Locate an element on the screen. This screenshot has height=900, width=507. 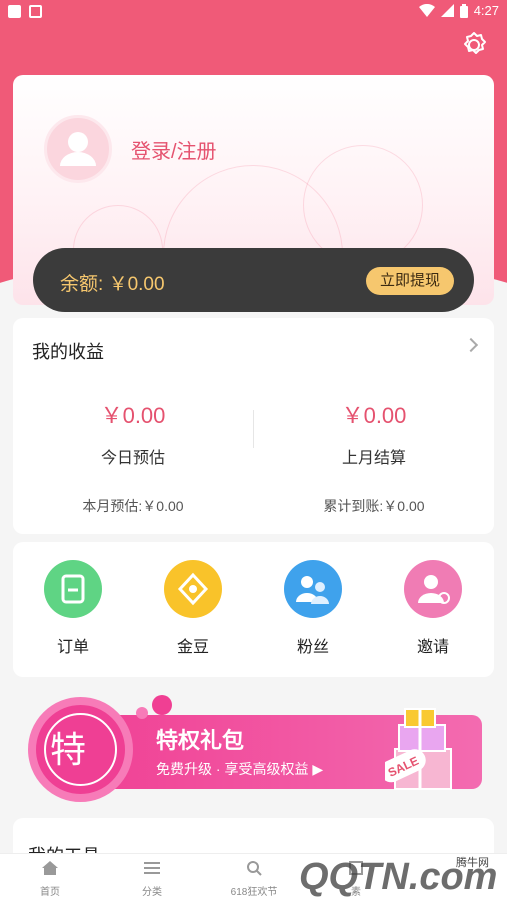
tab-label: 分类 is located at coordinates (152, 892).